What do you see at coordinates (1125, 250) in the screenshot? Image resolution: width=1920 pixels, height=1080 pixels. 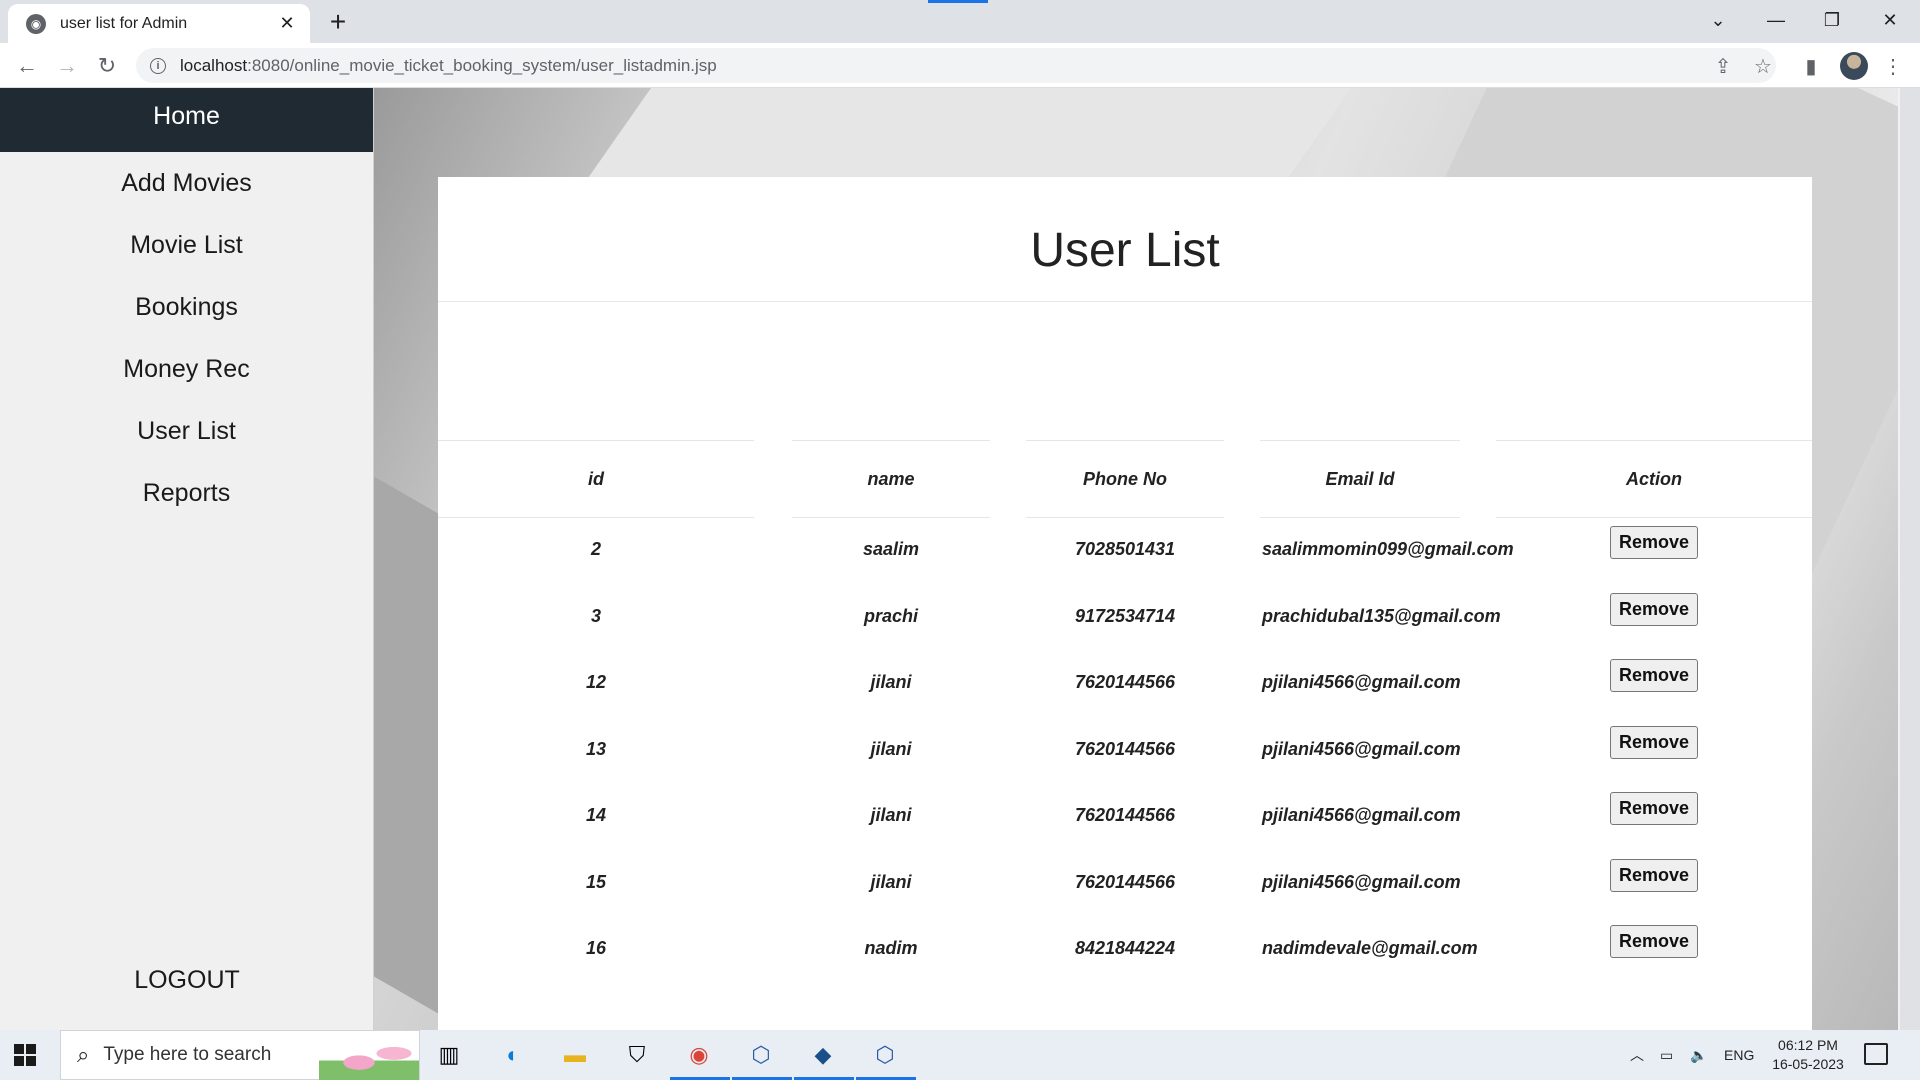 I see `page-title: User List` at bounding box center [1125, 250].